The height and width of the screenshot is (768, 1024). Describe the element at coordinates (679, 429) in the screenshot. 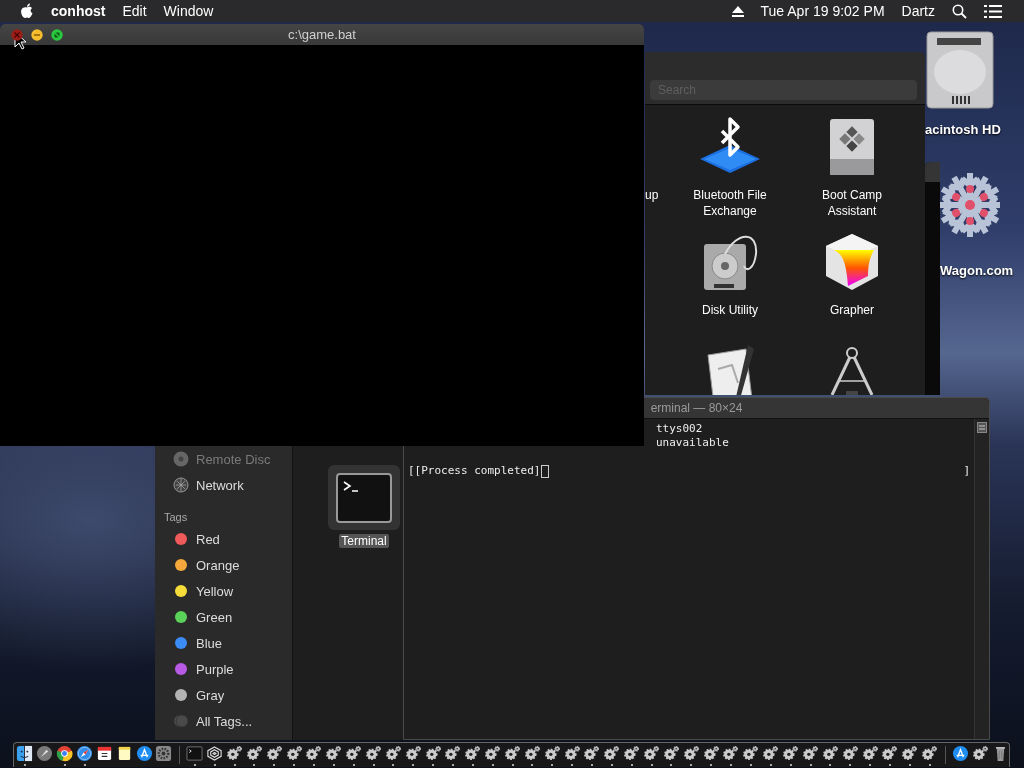

I see `terminal-text: ttys002` at that location.